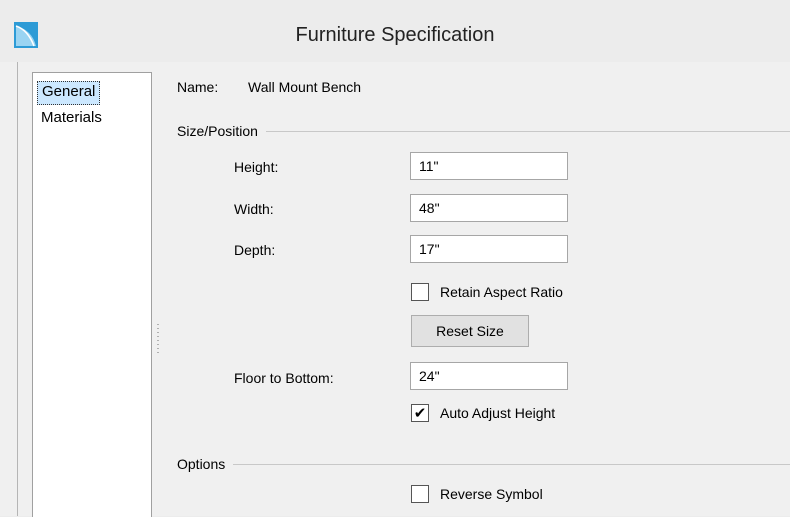 The width and height of the screenshot is (790, 517). What do you see at coordinates (489, 376) in the screenshot?
I see `floor-to-bottom-field` at bounding box center [489, 376].